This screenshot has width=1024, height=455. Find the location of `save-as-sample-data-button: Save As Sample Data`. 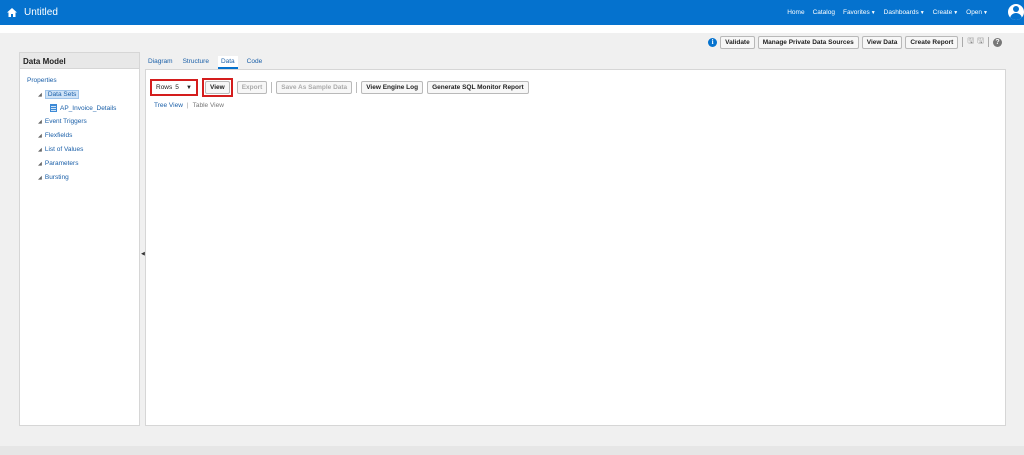

save-as-sample-data-button: Save As Sample Data is located at coordinates (314, 87).